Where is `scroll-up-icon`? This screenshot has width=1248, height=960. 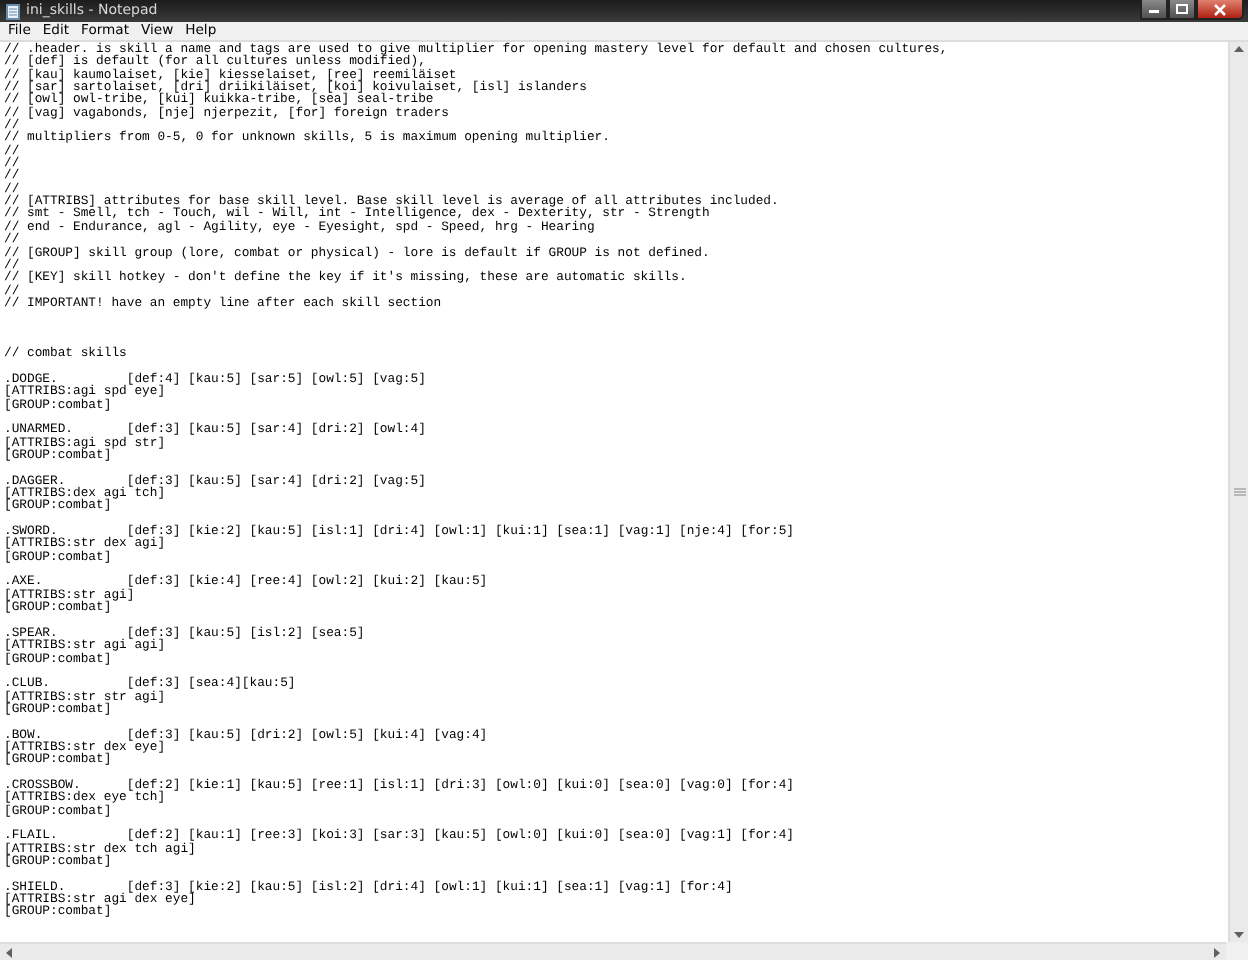 scroll-up-icon is located at coordinates (1239, 49).